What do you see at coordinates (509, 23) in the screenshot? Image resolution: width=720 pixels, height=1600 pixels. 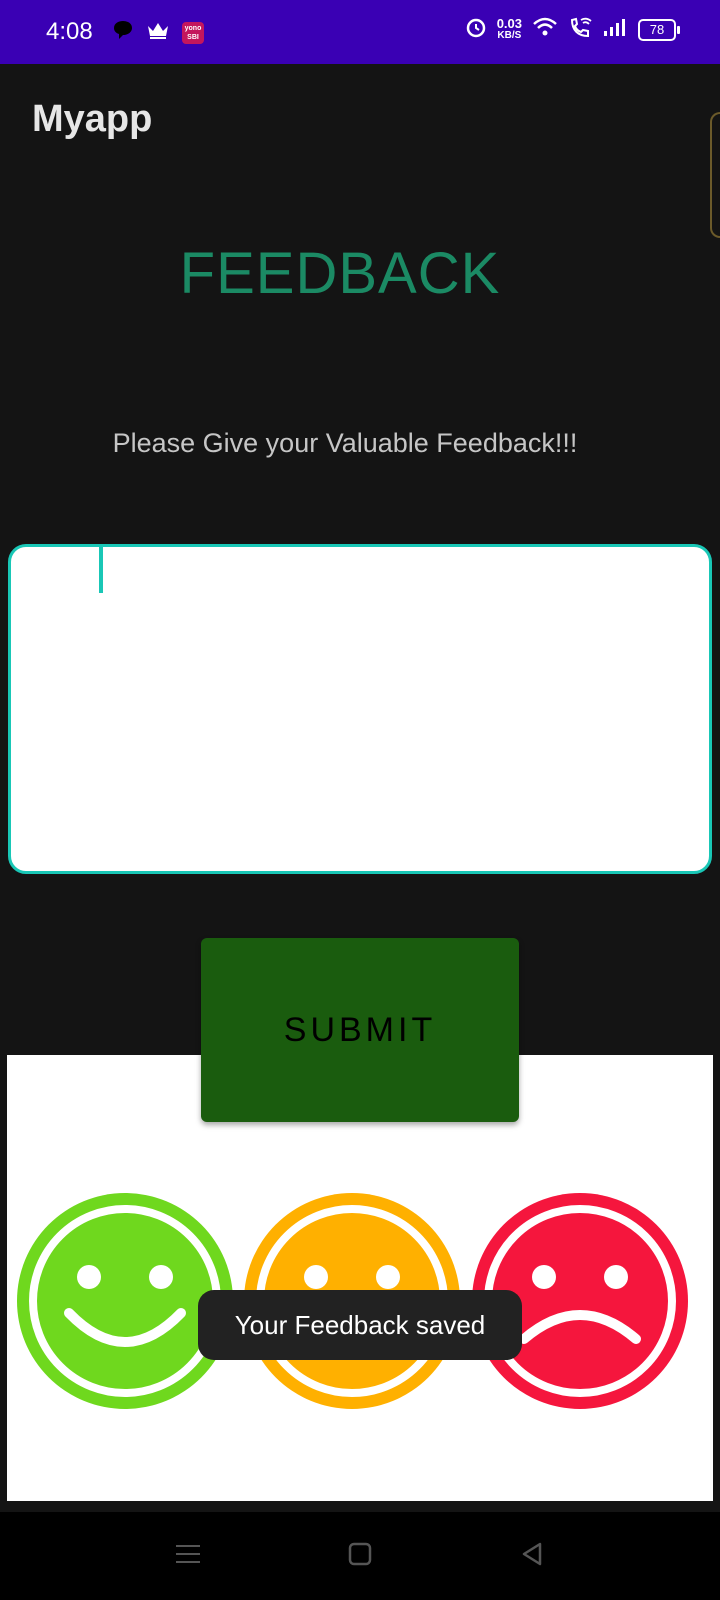 I see `net-speed-value: 0.03` at bounding box center [509, 23].